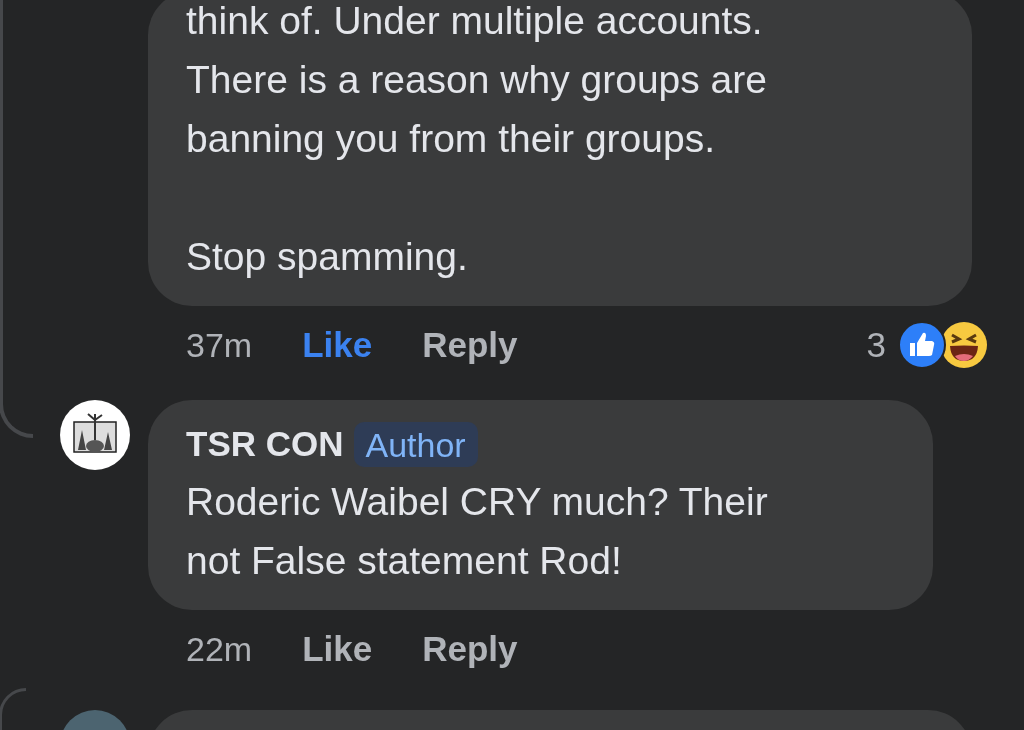 The height and width of the screenshot is (730, 1024). Describe the element at coordinates (327, 257) in the screenshot. I see `comment-text: Stop spamming.` at that location.